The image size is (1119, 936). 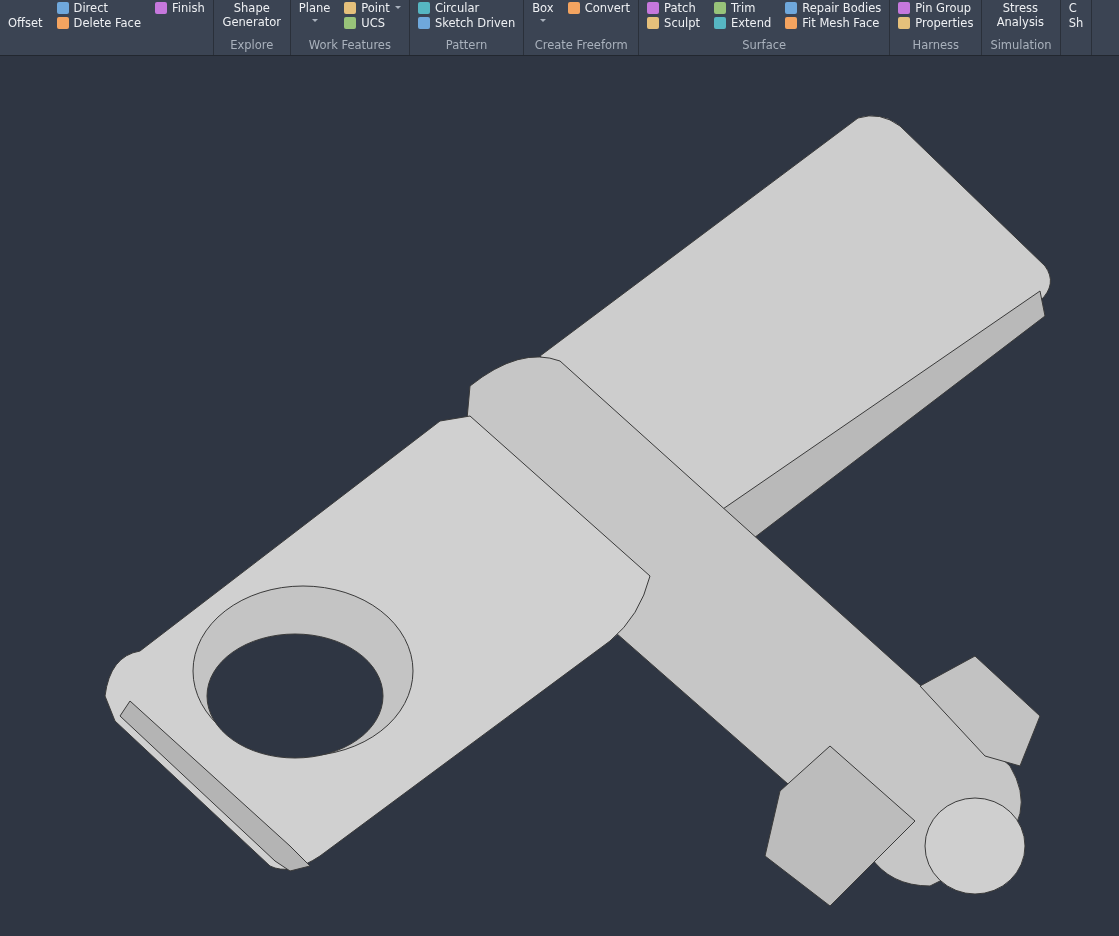 What do you see at coordinates (543, 11) in the screenshot?
I see `ribbon-button: Box` at bounding box center [543, 11].